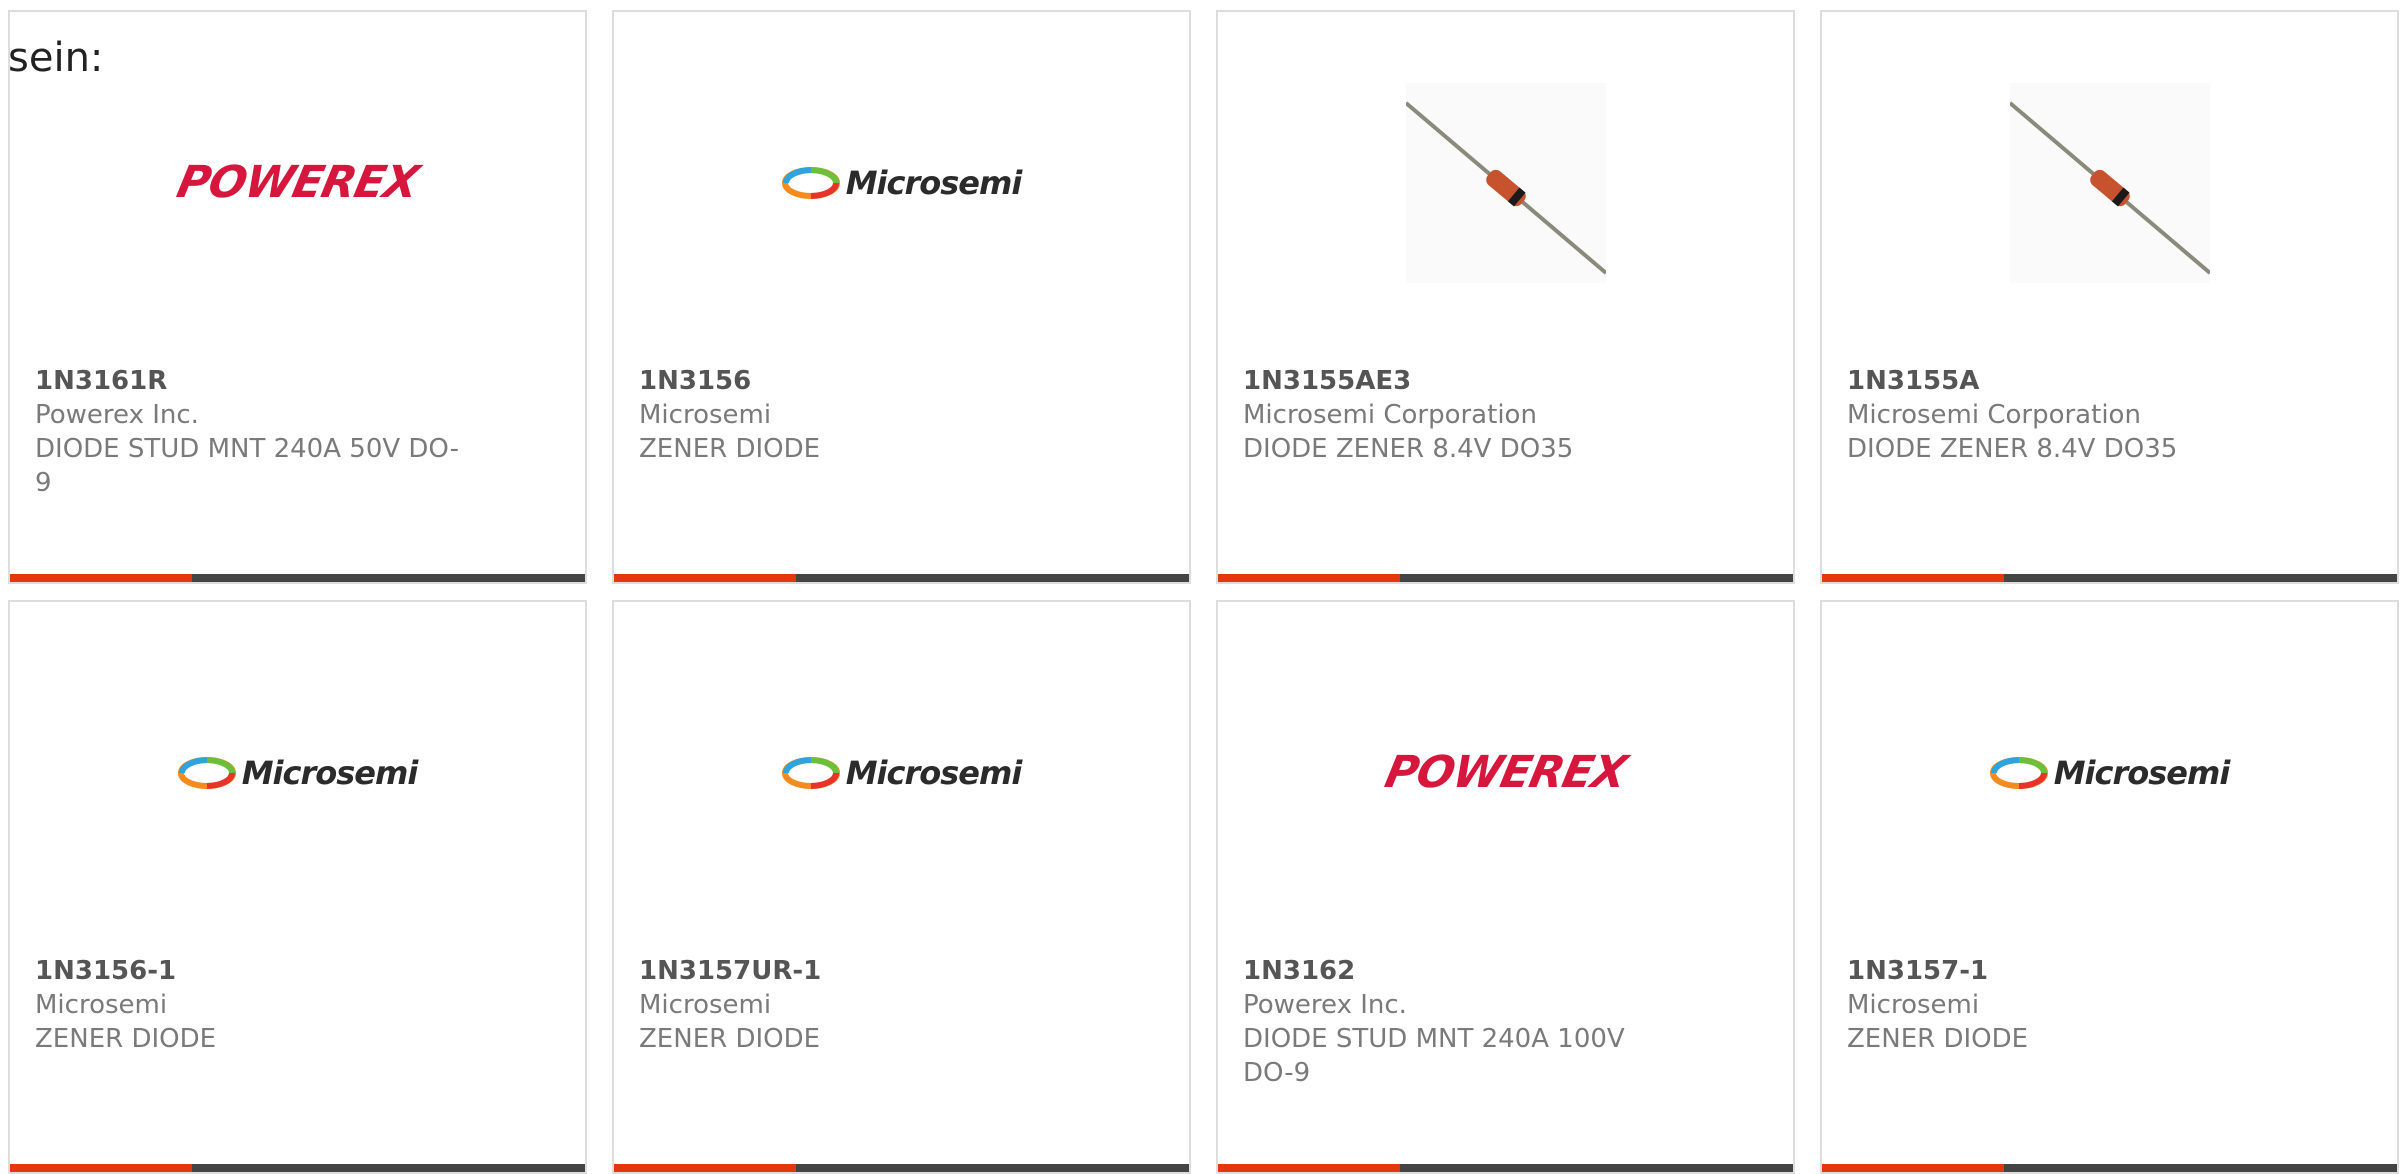  I want to click on product-part-number: 1N3162, so click(1455, 971).